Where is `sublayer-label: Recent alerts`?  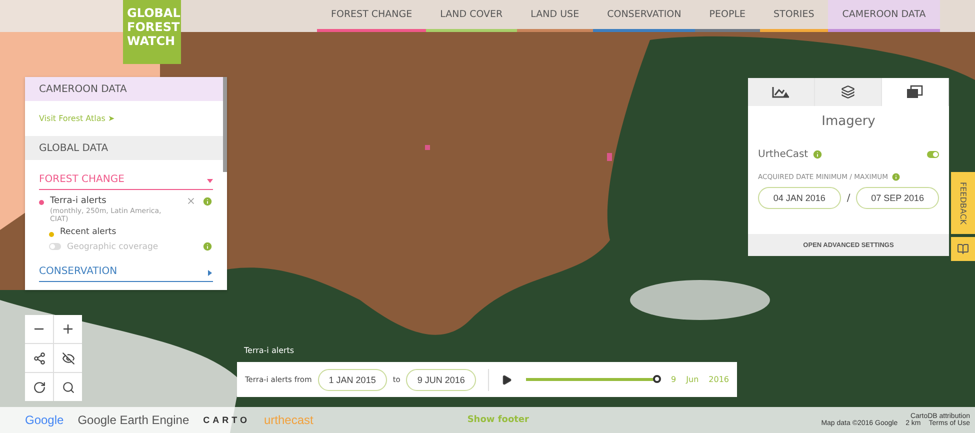 sublayer-label: Recent alerts is located at coordinates (89, 232).